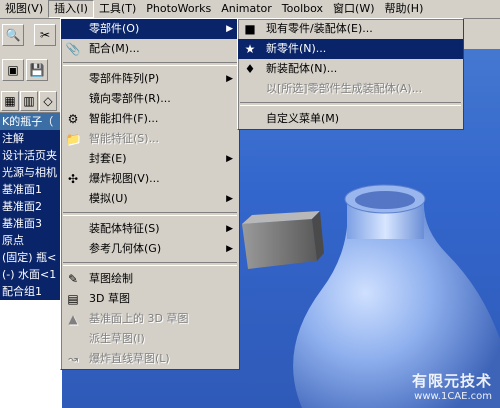  What do you see at coordinates (150, 299) in the screenshot?
I see `menu-item: ▤ 3D 草图` at bounding box center [150, 299].